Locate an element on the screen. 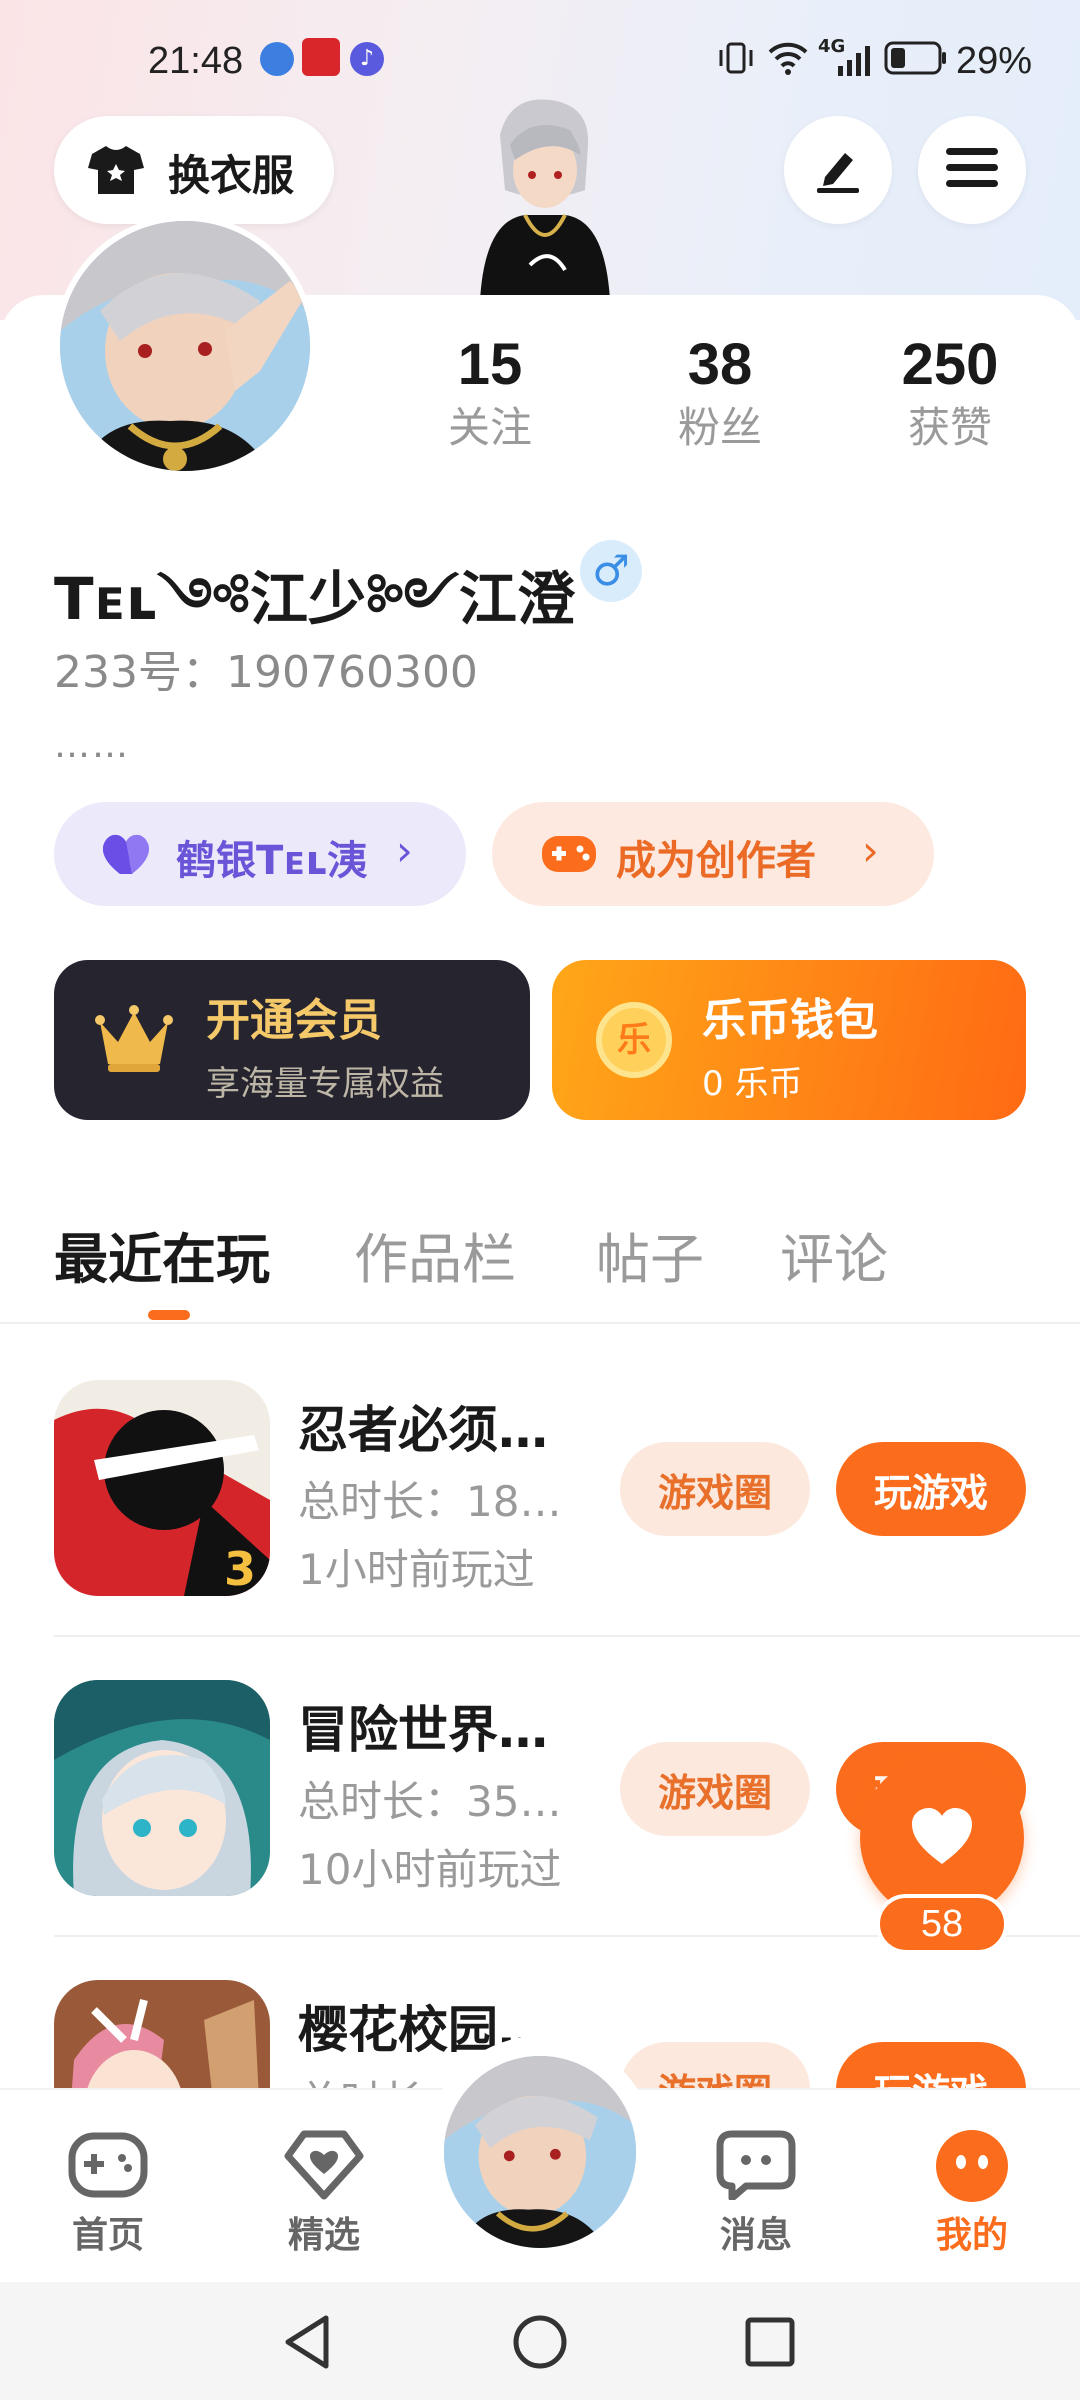  nav-home-label: 首页 is located at coordinates (107, 2235).